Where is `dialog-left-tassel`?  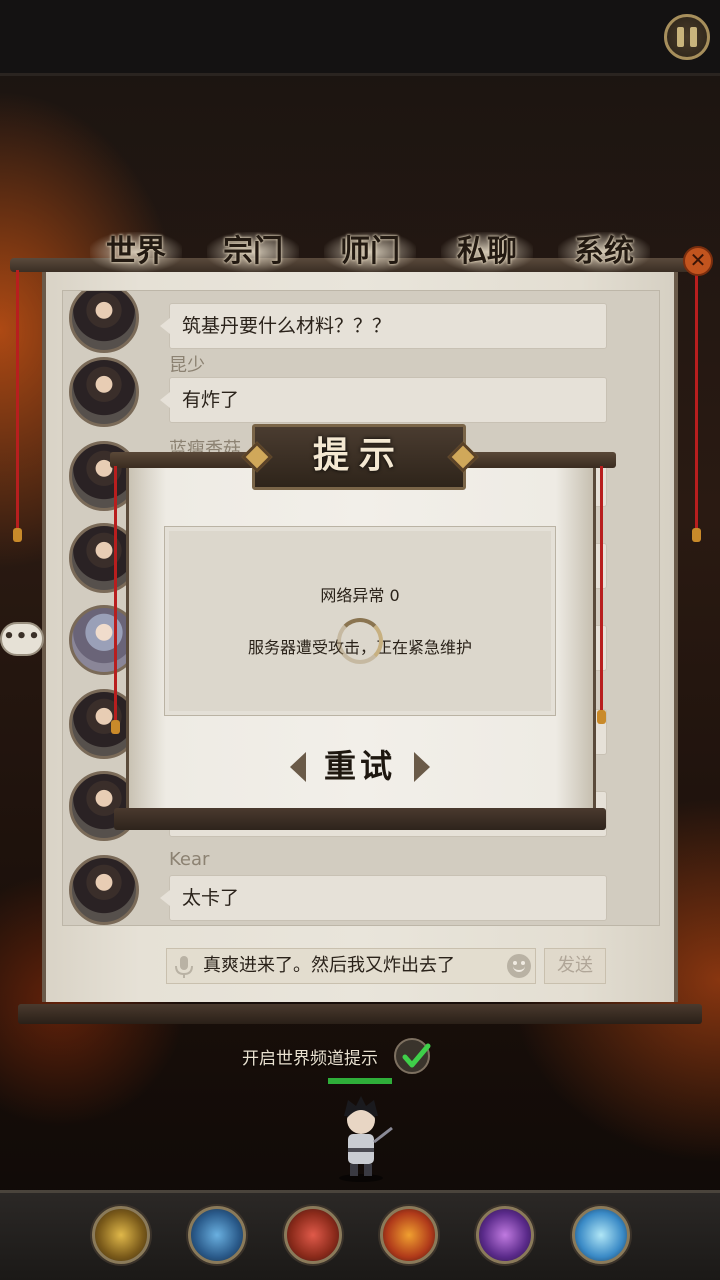
dialog-left-tassel is located at coordinates (115, 600).